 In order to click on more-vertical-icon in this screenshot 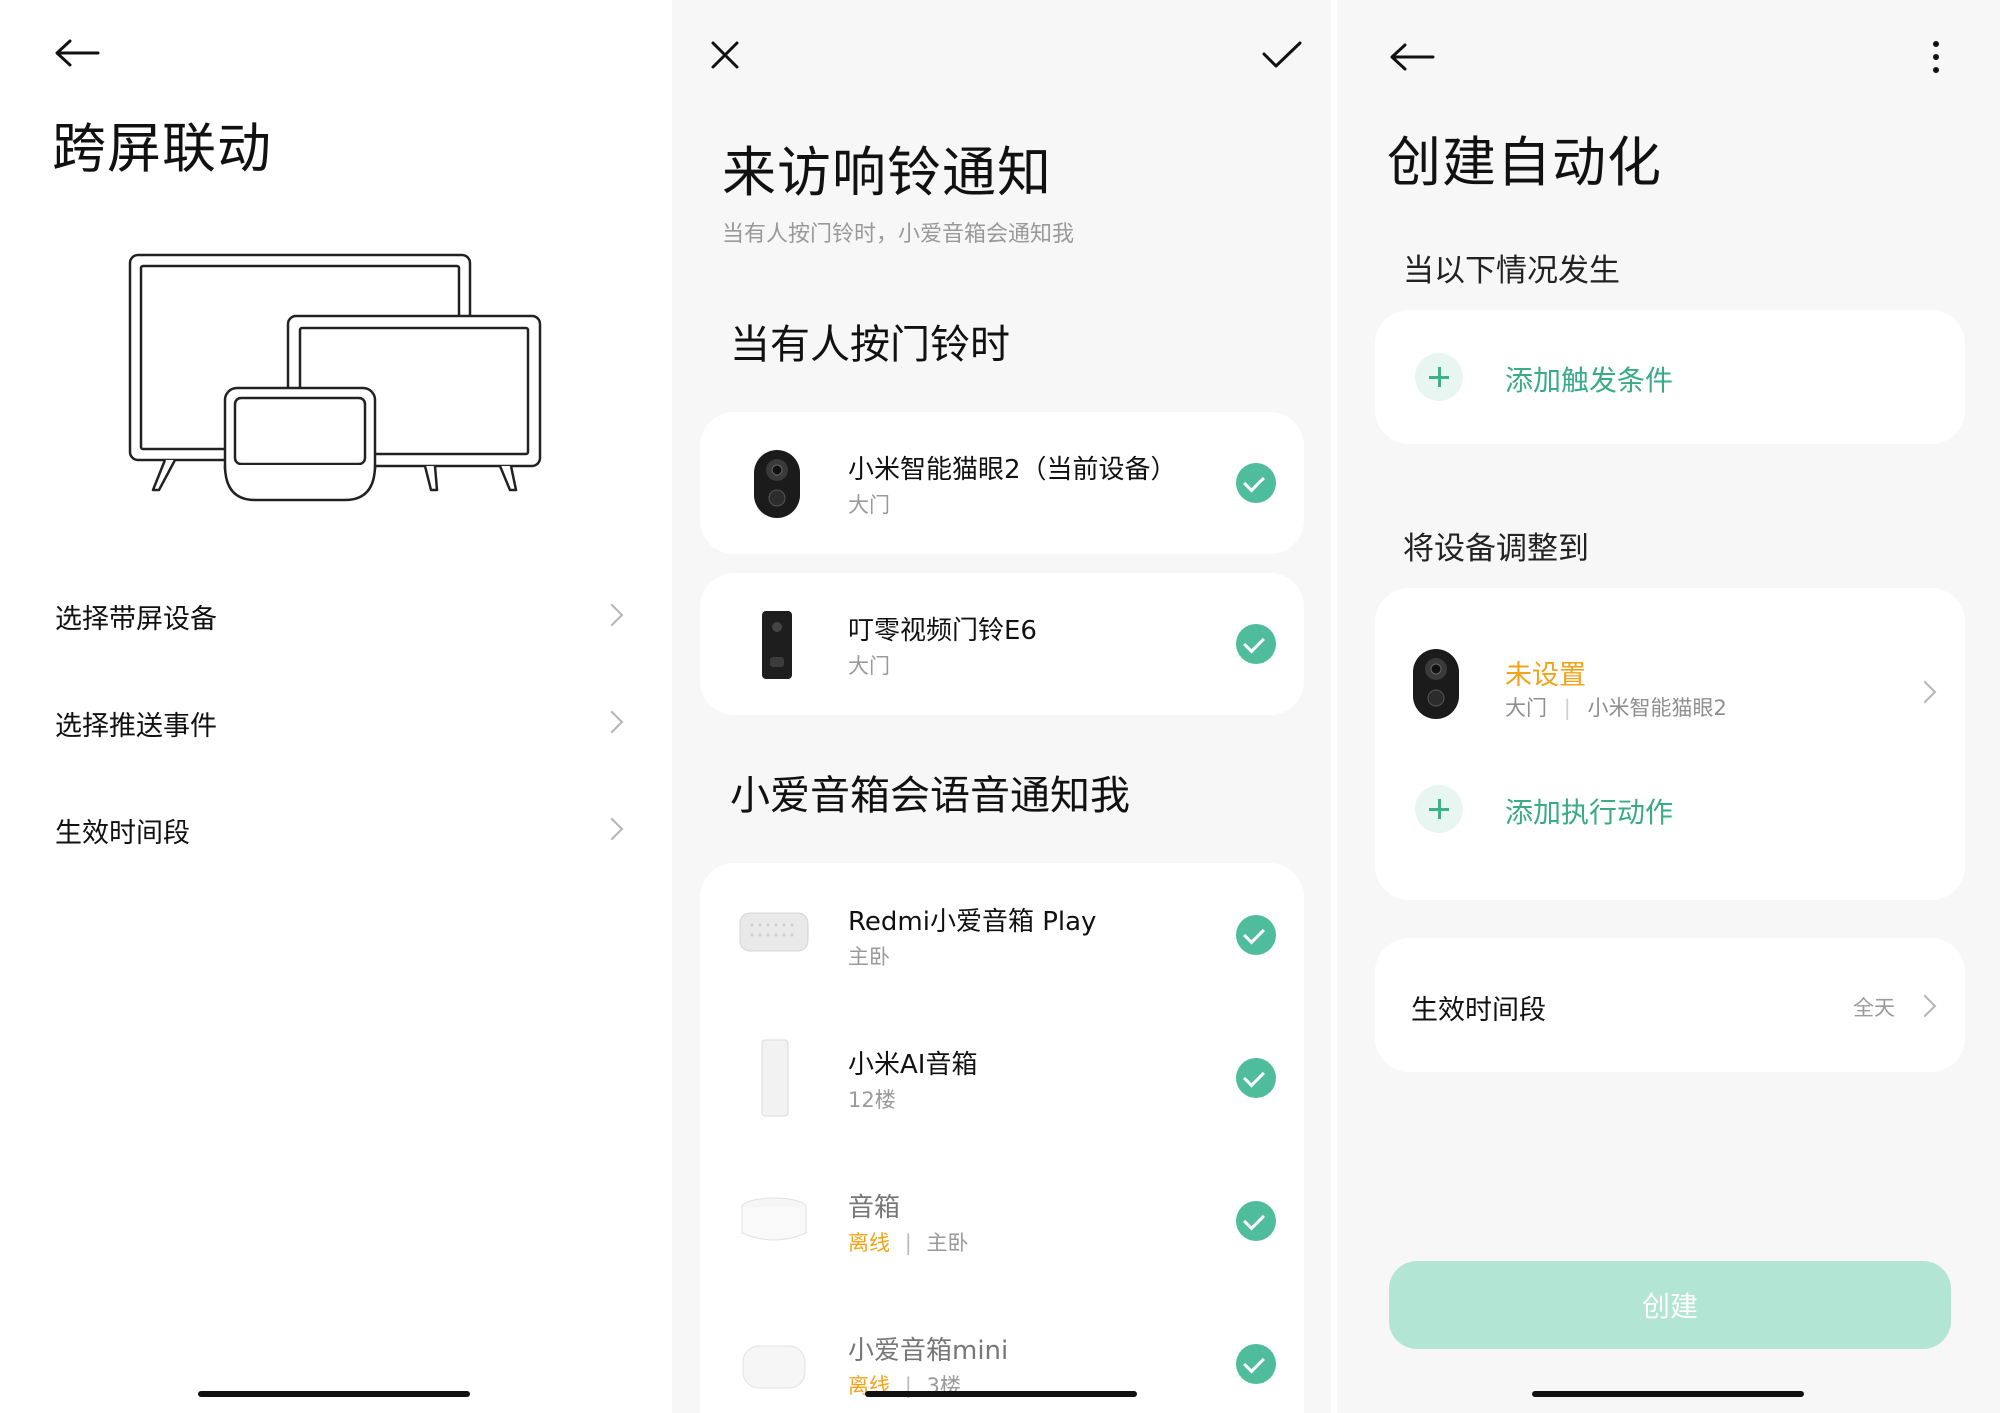, I will do `click(1936, 57)`.